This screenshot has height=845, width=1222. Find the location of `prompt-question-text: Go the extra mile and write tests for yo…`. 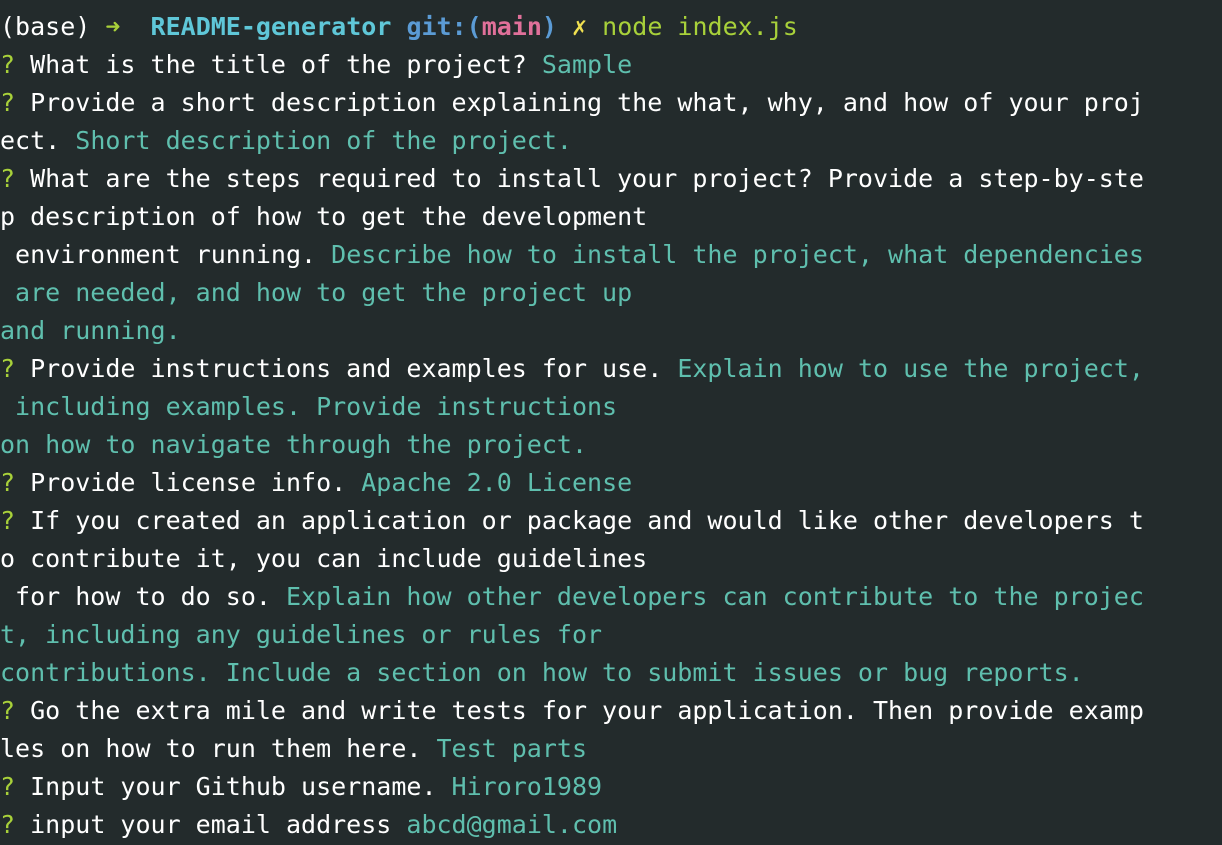

prompt-question-text: Go the extra mile and write tests for yo… is located at coordinates (587, 710).